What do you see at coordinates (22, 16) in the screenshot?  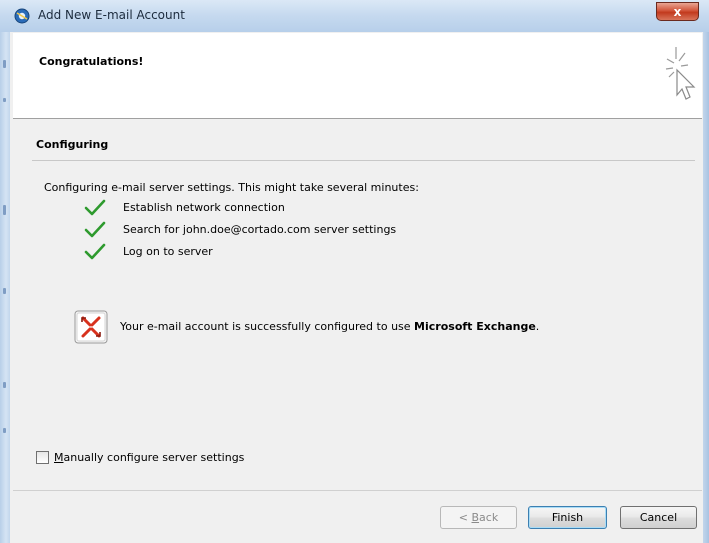 I see `outlook-app-icon` at bounding box center [22, 16].